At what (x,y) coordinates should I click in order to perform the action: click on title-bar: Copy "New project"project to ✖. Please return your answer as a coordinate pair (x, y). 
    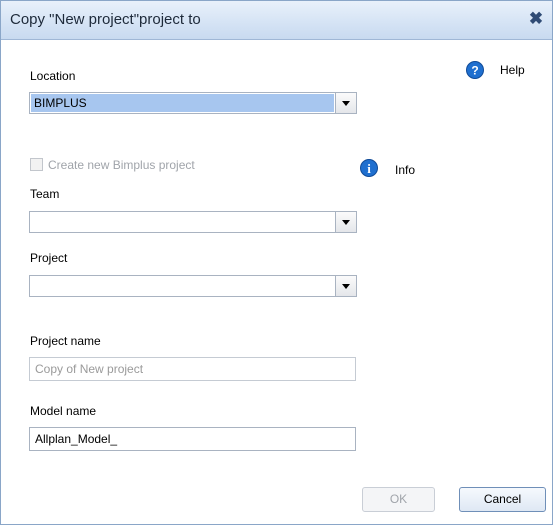
    Looking at the image, I should click on (276, 20).